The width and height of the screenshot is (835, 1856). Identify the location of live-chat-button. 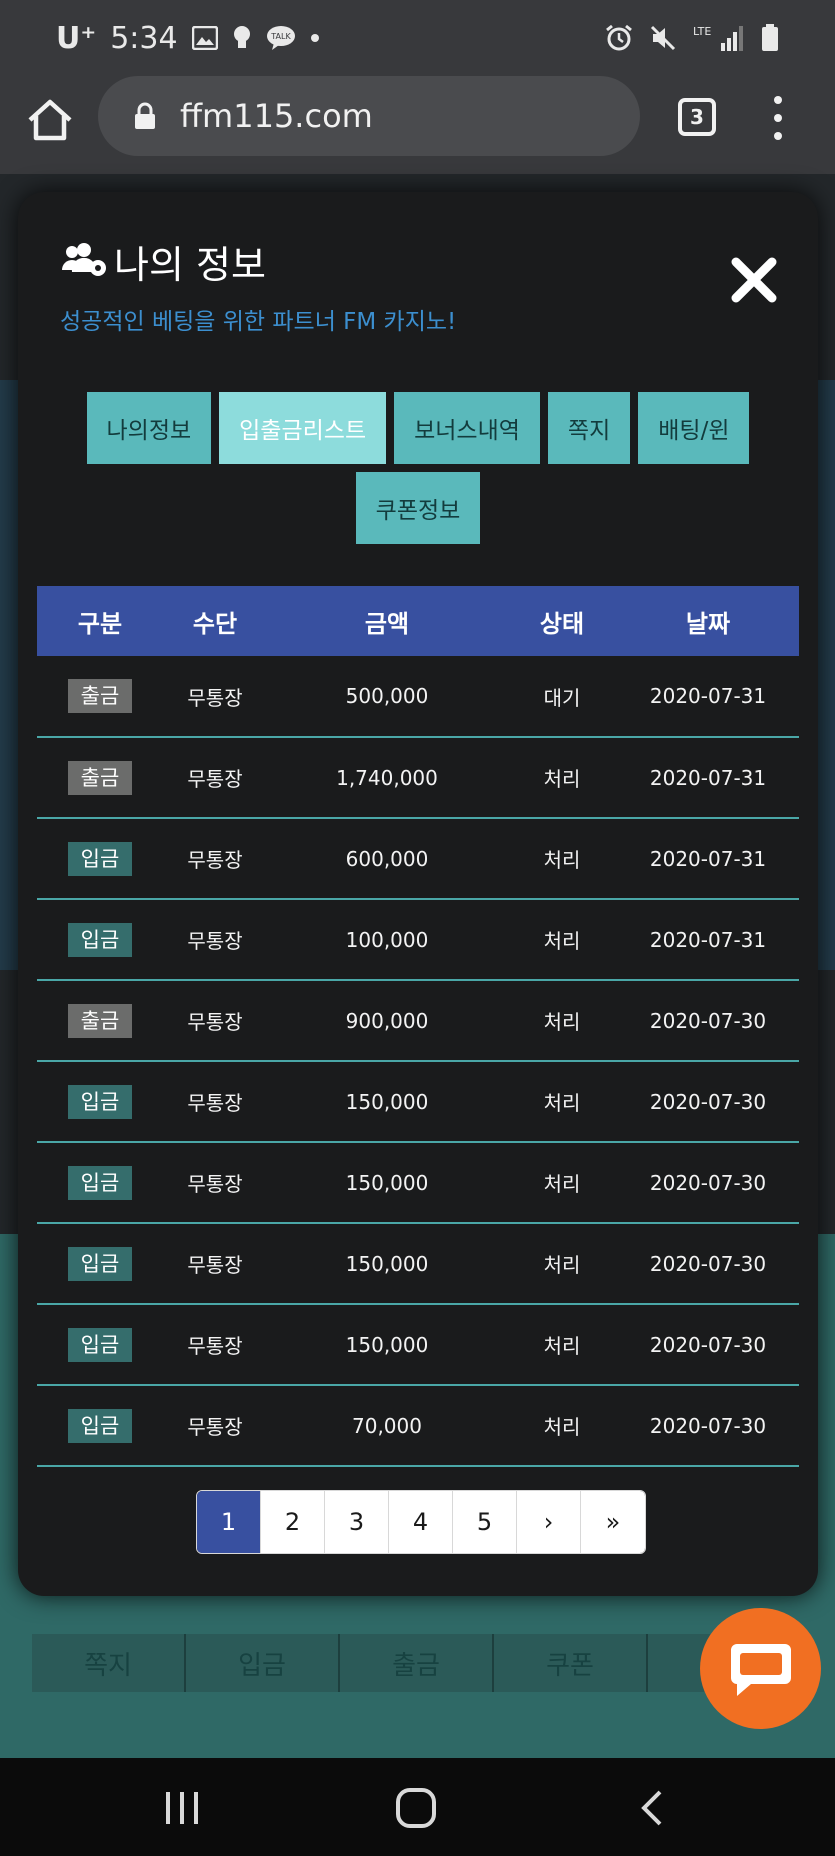
(760, 1668).